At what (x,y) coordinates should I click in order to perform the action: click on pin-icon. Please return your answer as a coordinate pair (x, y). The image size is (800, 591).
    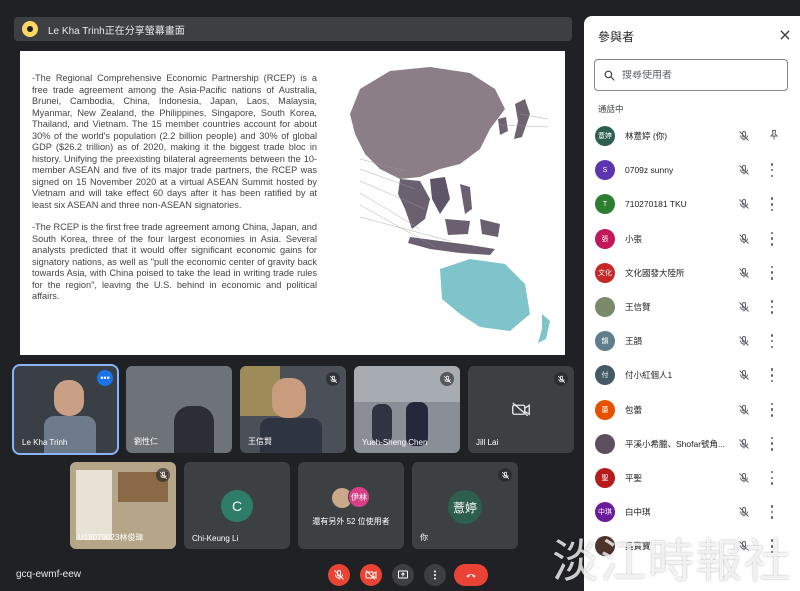
    Looking at the image, I should click on (774, 135).